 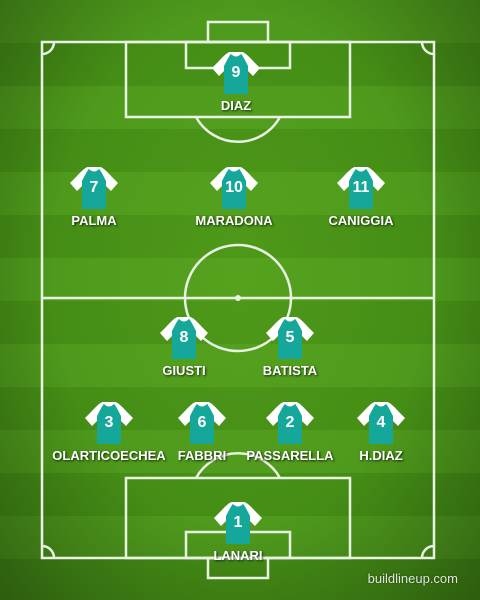 I want to click on player-number: 11, so click(x=361, y=187).